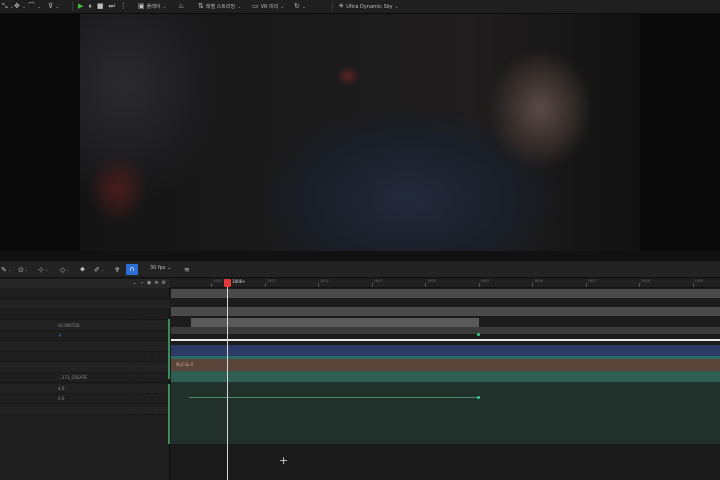  Describe the element at coordinates (43, 269) in the screenshot. I see `transform-options-button: ⊹ ⌄` at that location.